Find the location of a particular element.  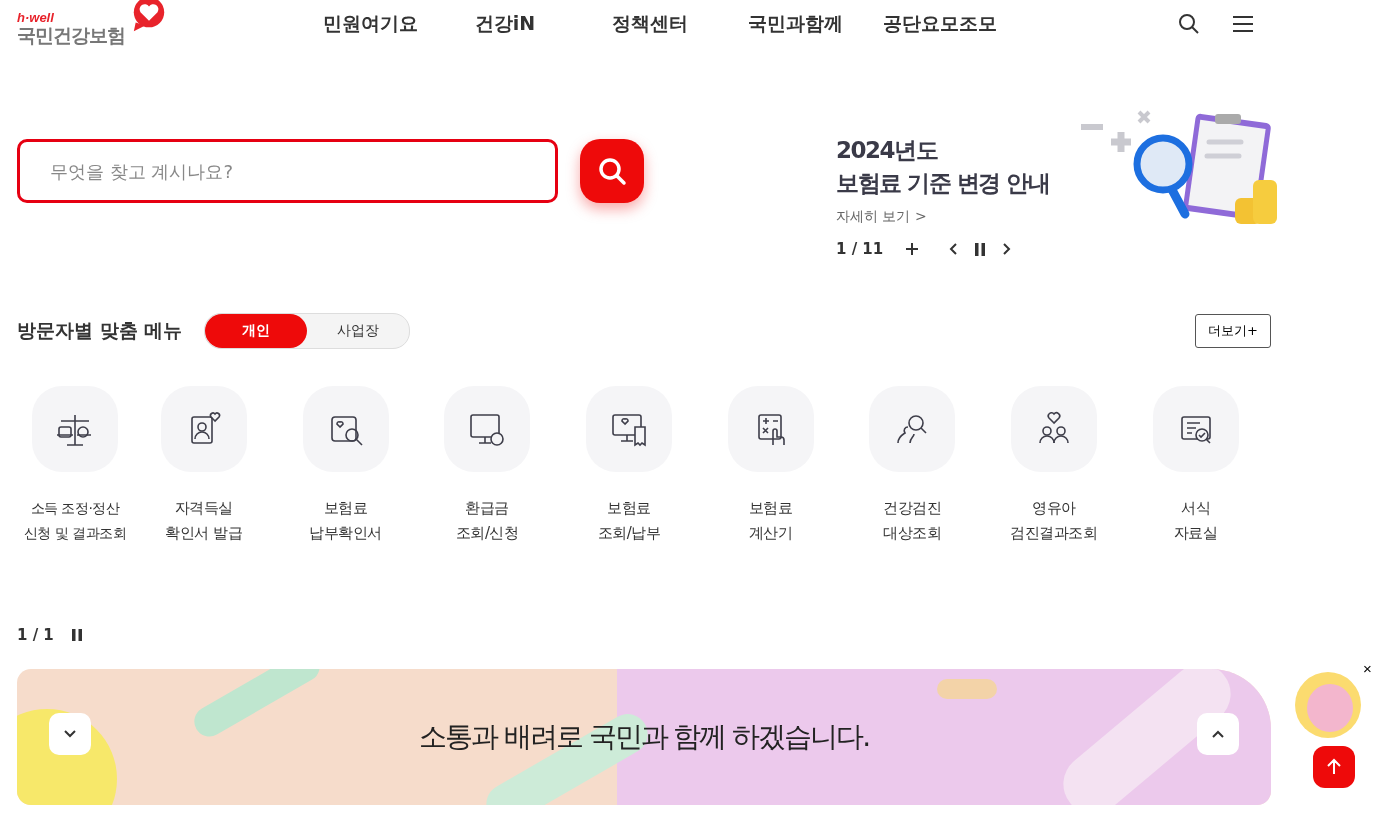

quick-menu-item: 자격득실 확인서 발급 is located at coordinates (204, 466).